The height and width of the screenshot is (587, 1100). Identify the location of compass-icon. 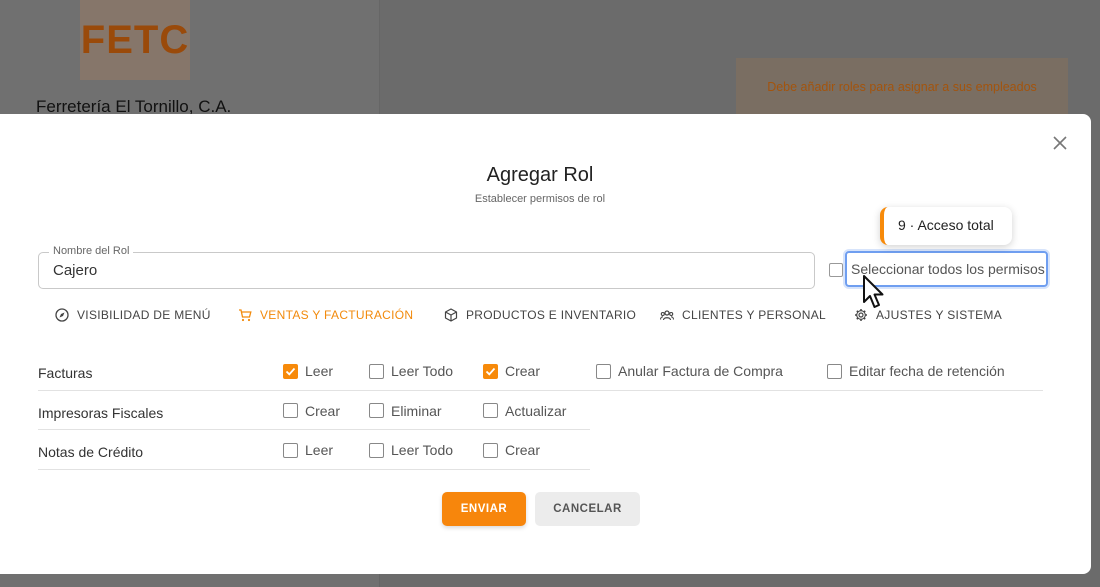
(62, 315).